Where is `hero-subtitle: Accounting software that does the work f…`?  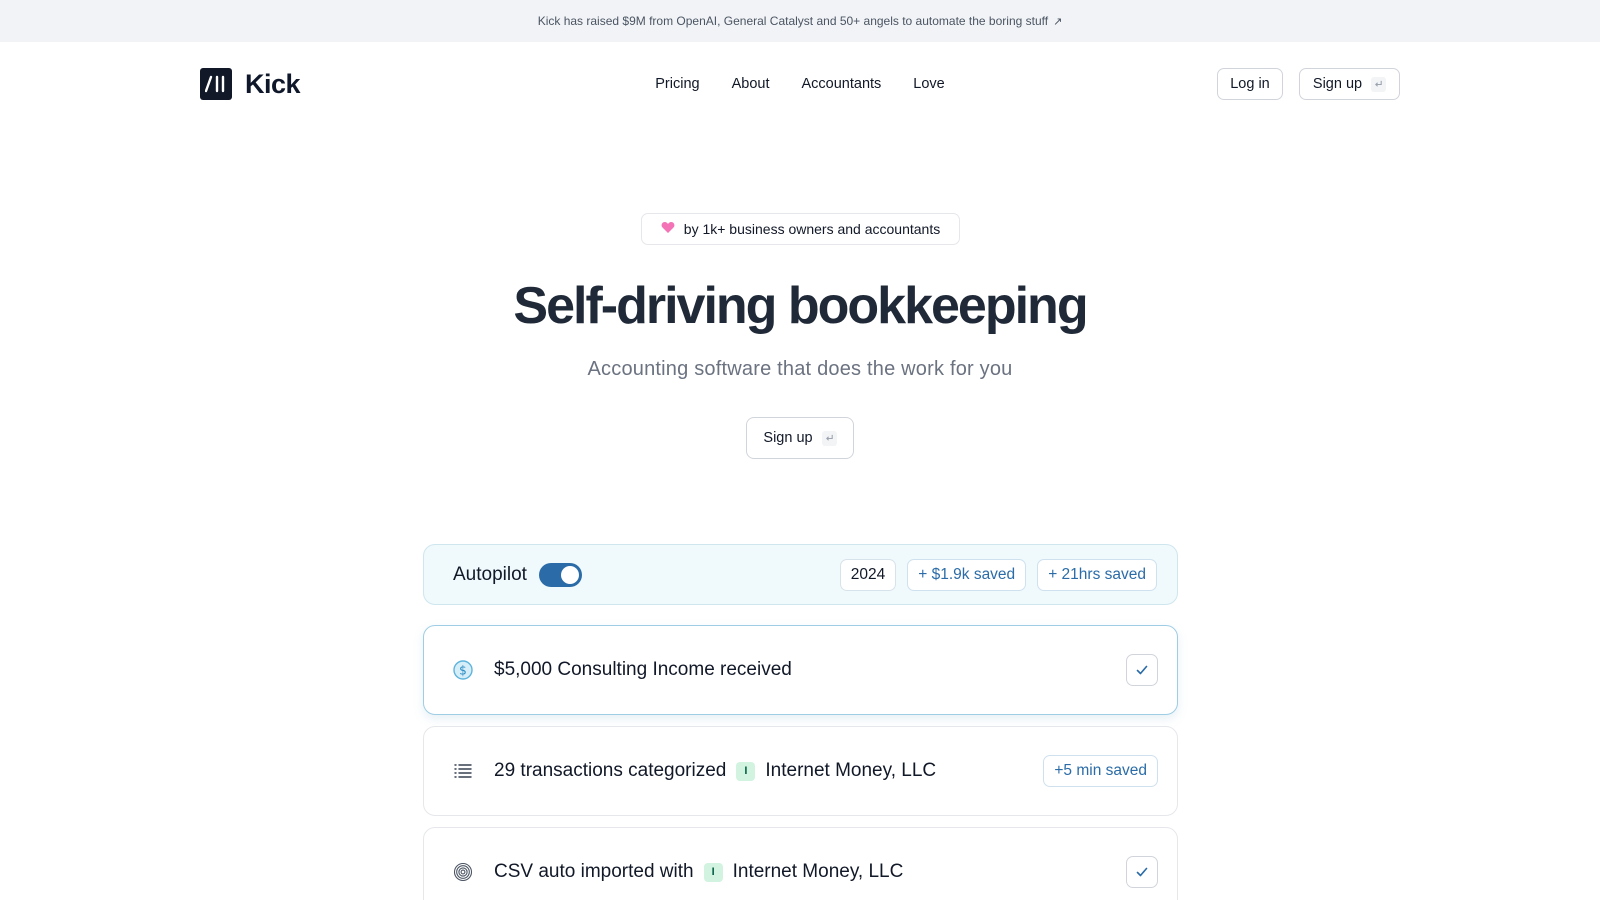 hero-subtitle: Accounting software that does the work f… is located at coordinates (800, 369).